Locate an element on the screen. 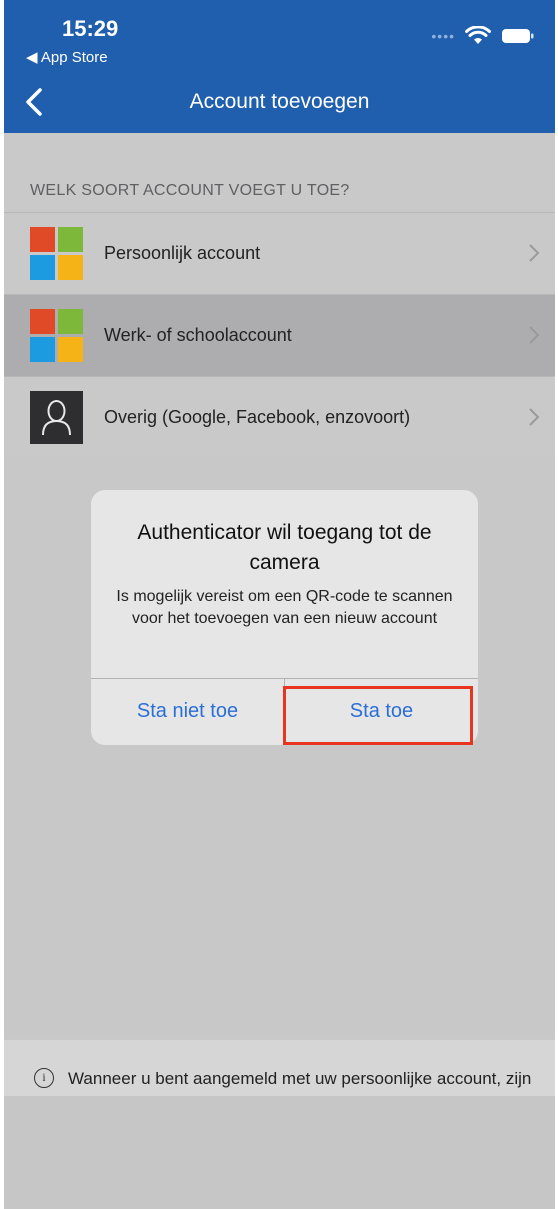  deny-button: Sta niet toe is located at coordinates (187, 711).